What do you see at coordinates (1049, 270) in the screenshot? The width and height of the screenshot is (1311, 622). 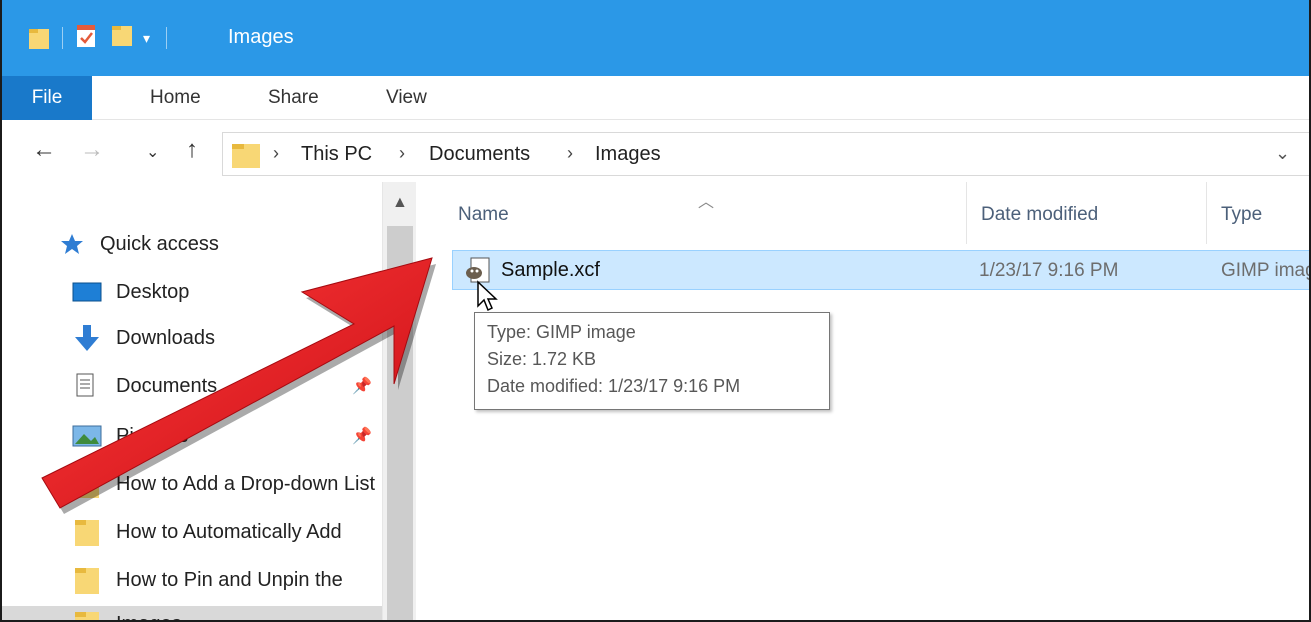 I see `file-date-modified: 1/23/17 9:16 PM` at bounding box center [1049, 270].